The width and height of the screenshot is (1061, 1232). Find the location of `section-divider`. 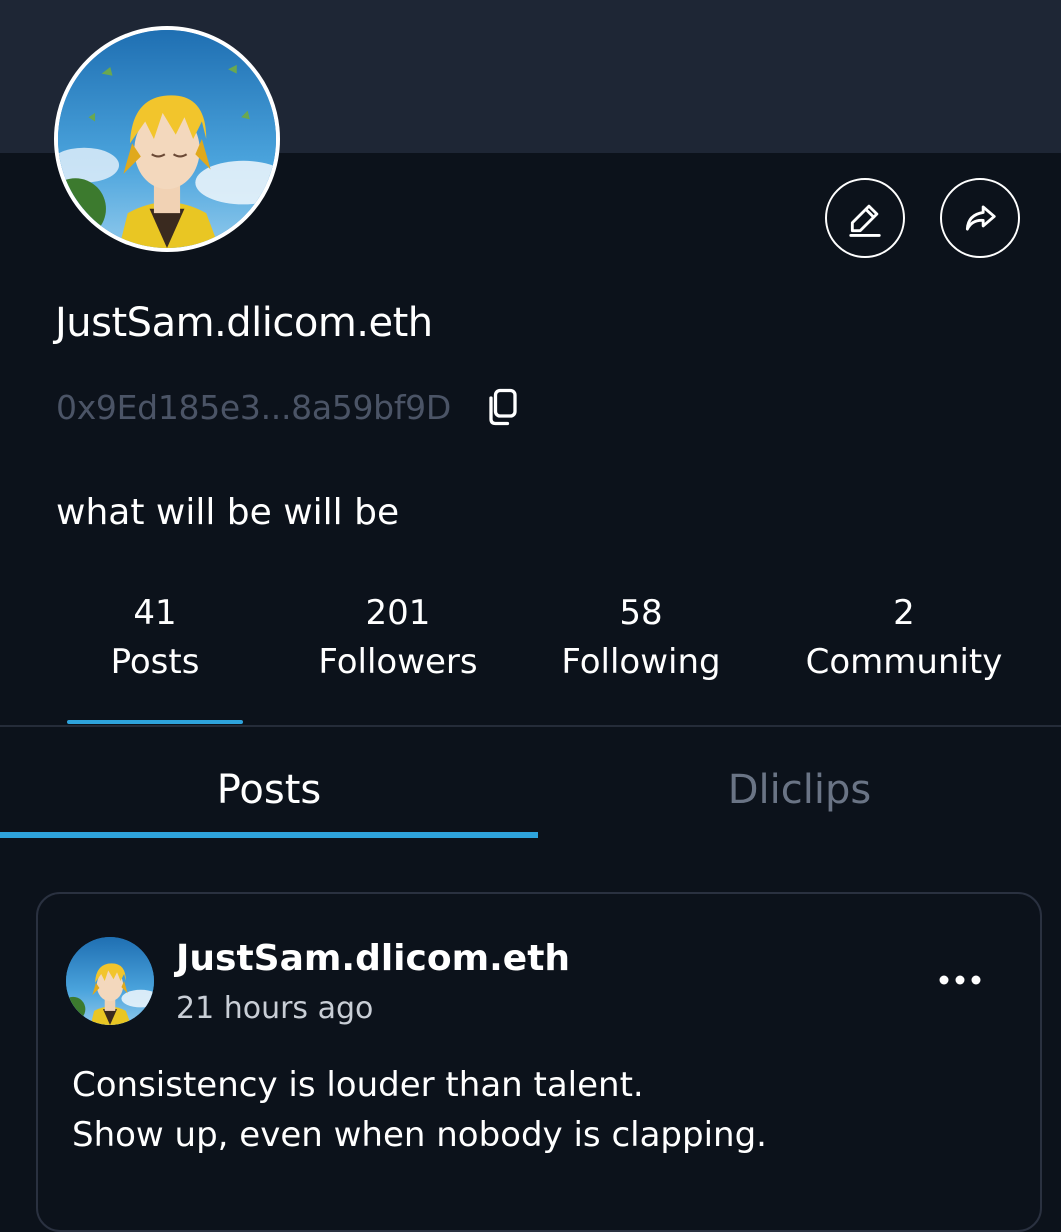

section-divider is located at coordinates (530, 726).